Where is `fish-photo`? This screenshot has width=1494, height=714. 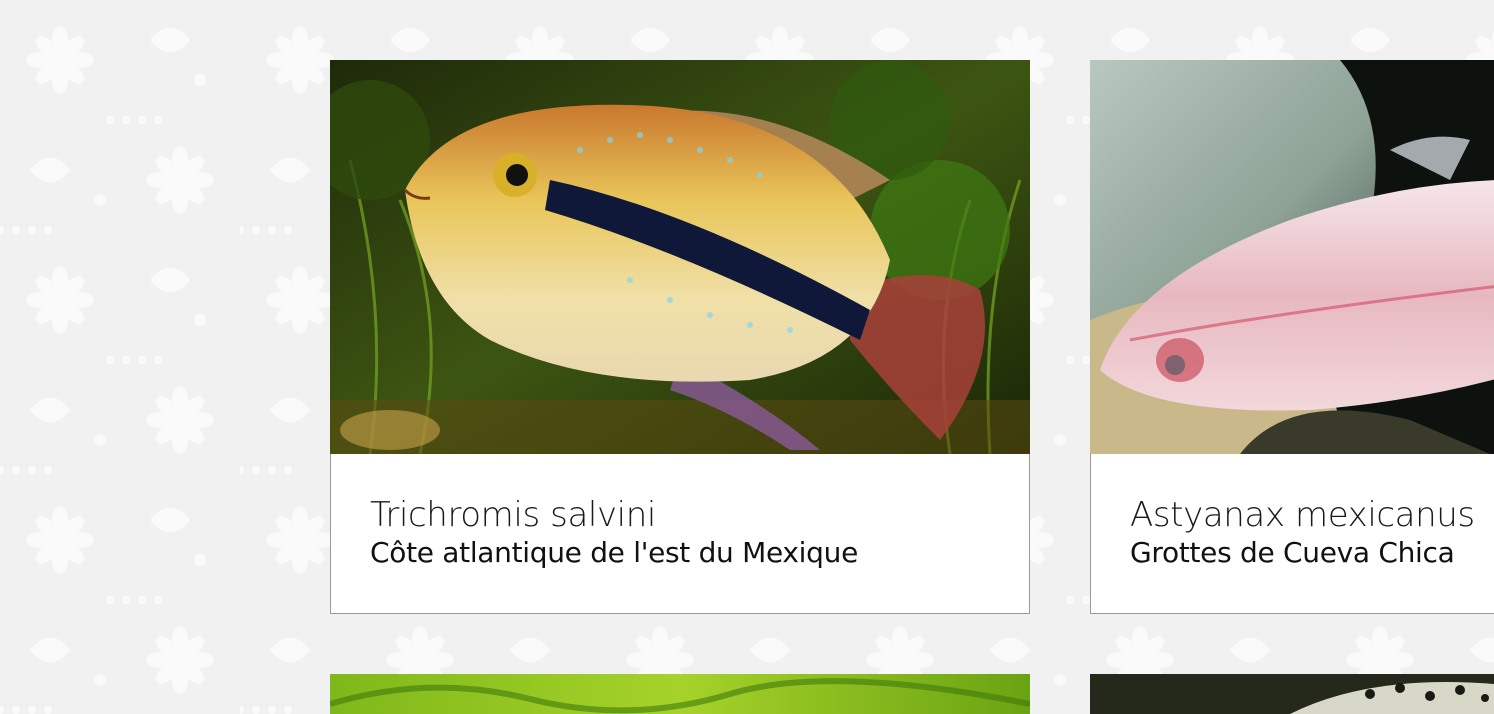 fish-photo is located at coordinates (1292, 257).